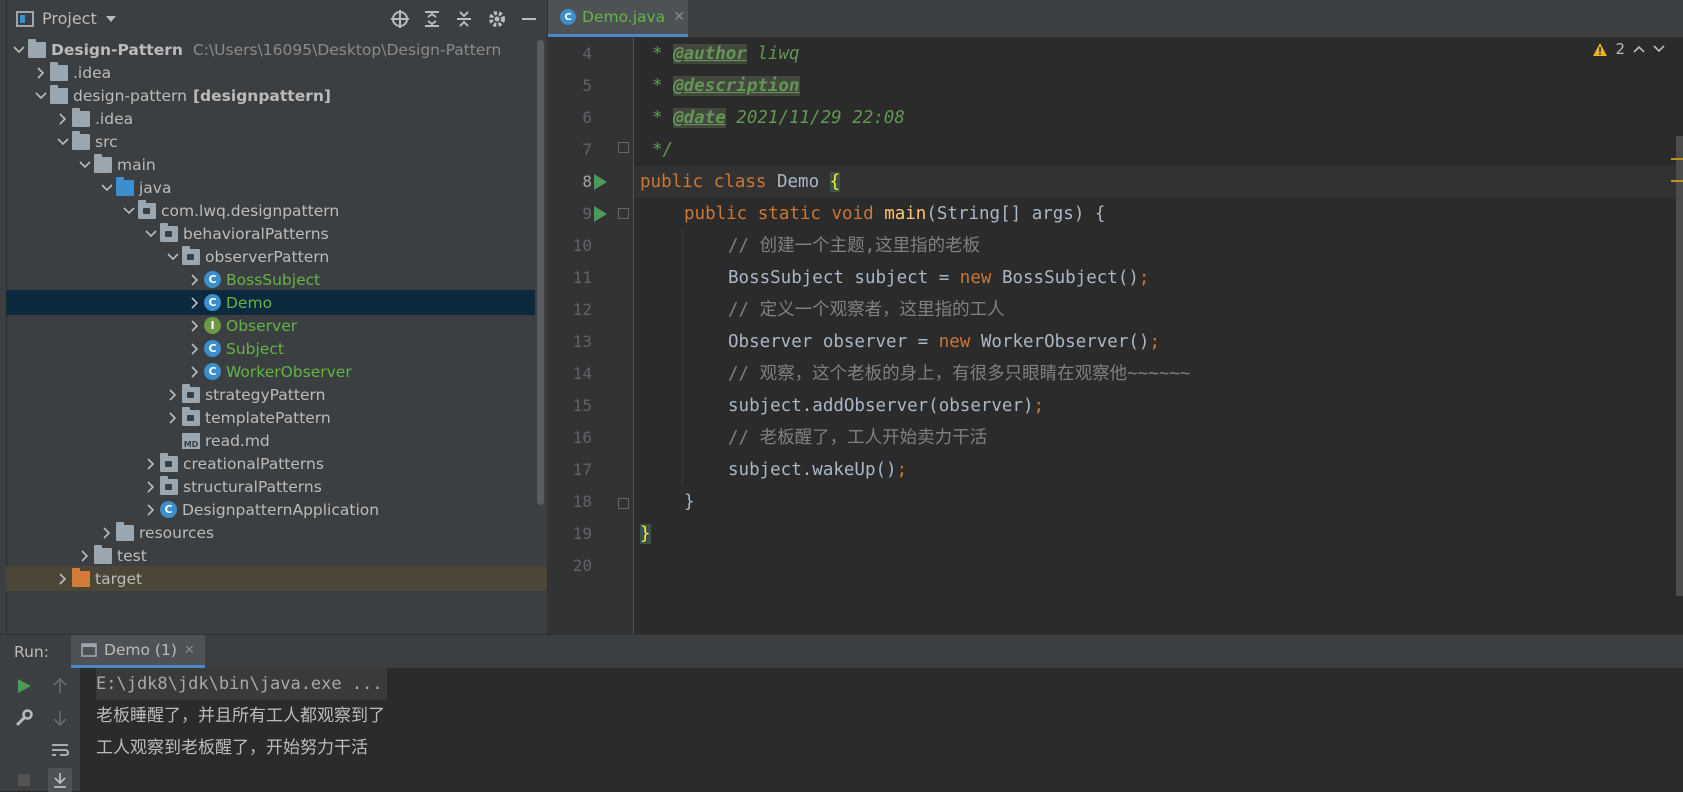  I want to click on editor-scrollbar, so click(1679, 366).